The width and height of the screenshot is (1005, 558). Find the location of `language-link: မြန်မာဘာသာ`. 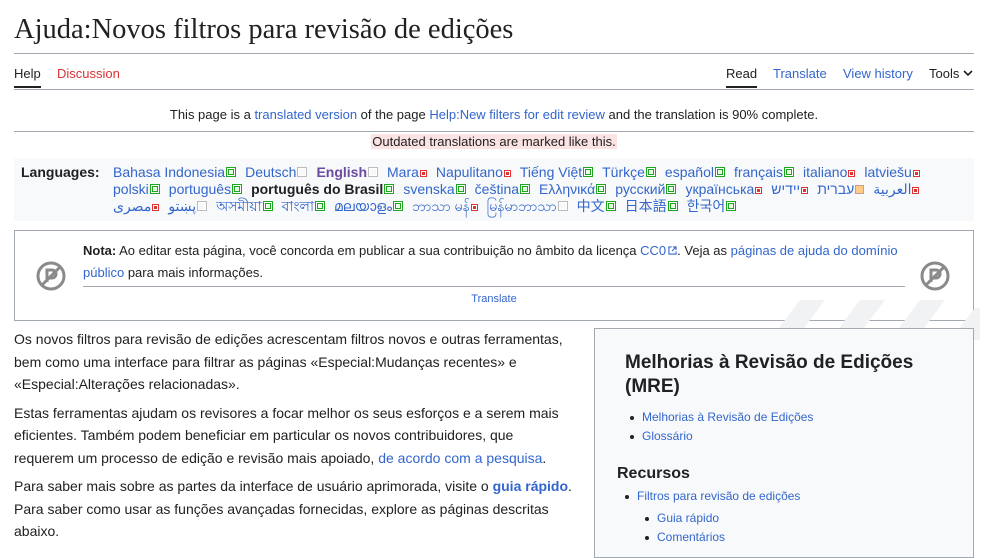

language-link: မြန်မာဘာသာ is located at coordinates (527, 206).